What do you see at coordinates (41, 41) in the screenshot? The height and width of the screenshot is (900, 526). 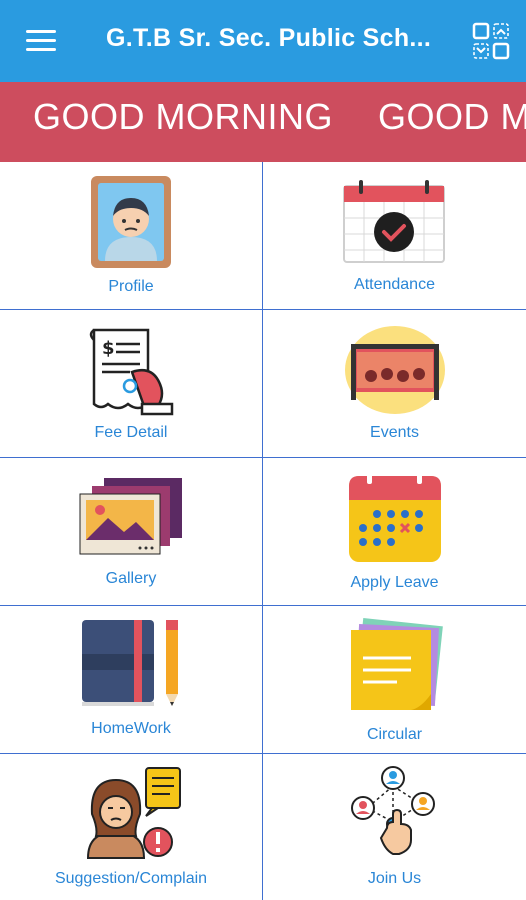 I see `hamburger-menu-icon` at bounding box center [41, 41].